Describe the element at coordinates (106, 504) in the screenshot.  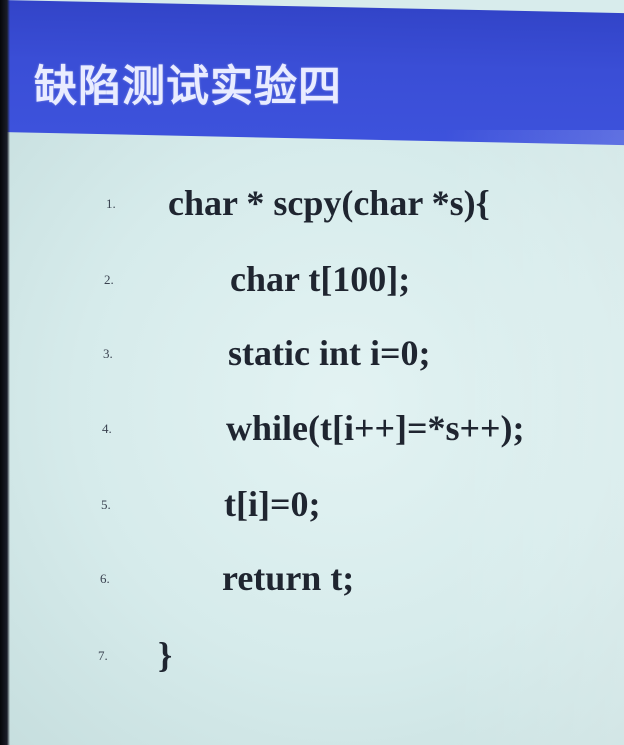
I see `line-number: 5.` at that location.